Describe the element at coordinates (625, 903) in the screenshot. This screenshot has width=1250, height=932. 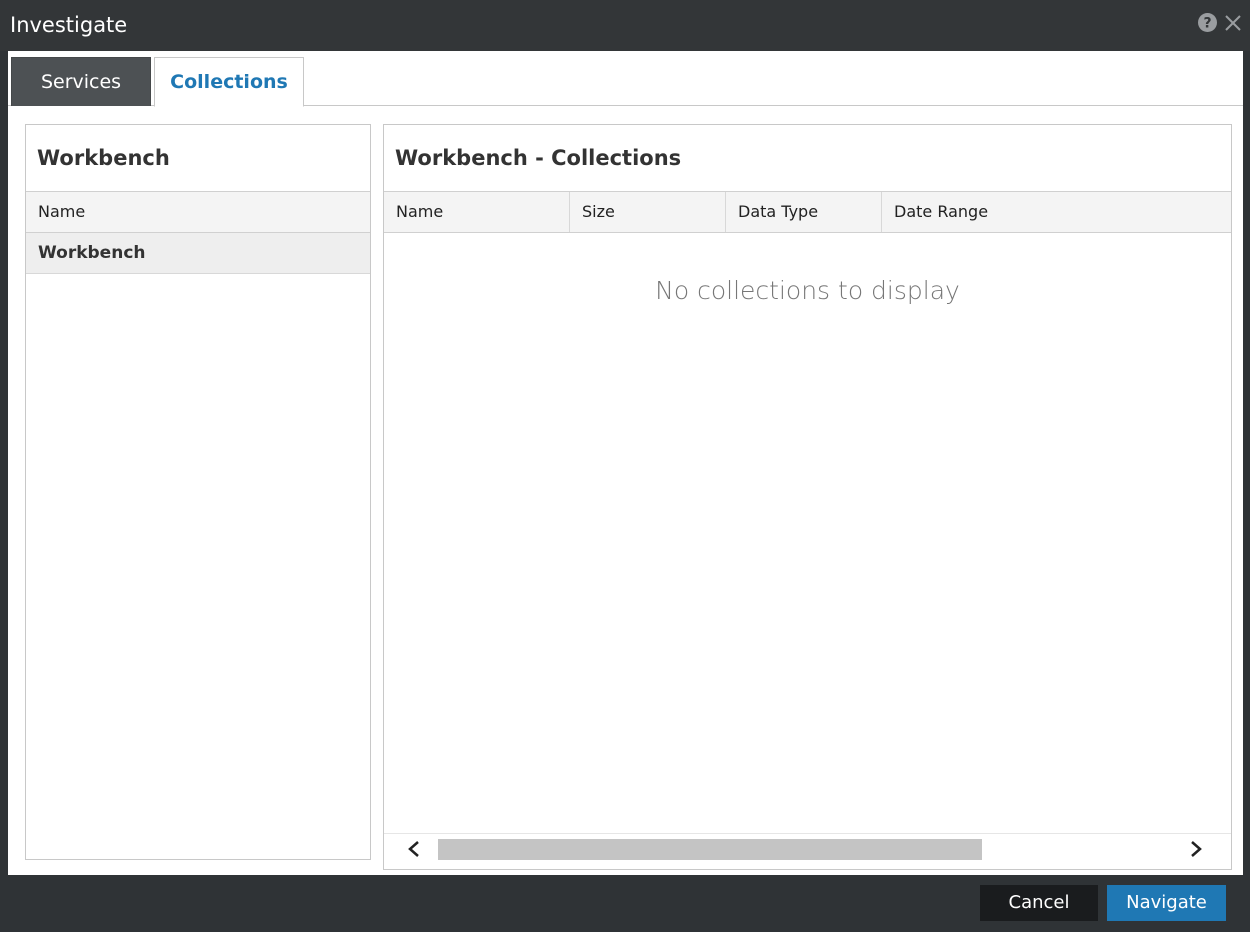
I see `dialog-footer: Cancel Navigate` at that location.